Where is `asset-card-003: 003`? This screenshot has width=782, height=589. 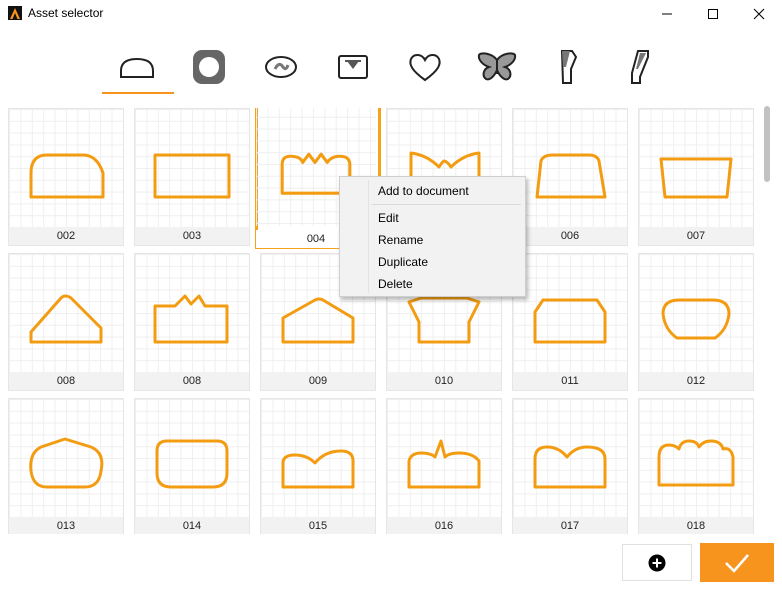
asset-card-003: 003 is located at coordinates (192, 177).